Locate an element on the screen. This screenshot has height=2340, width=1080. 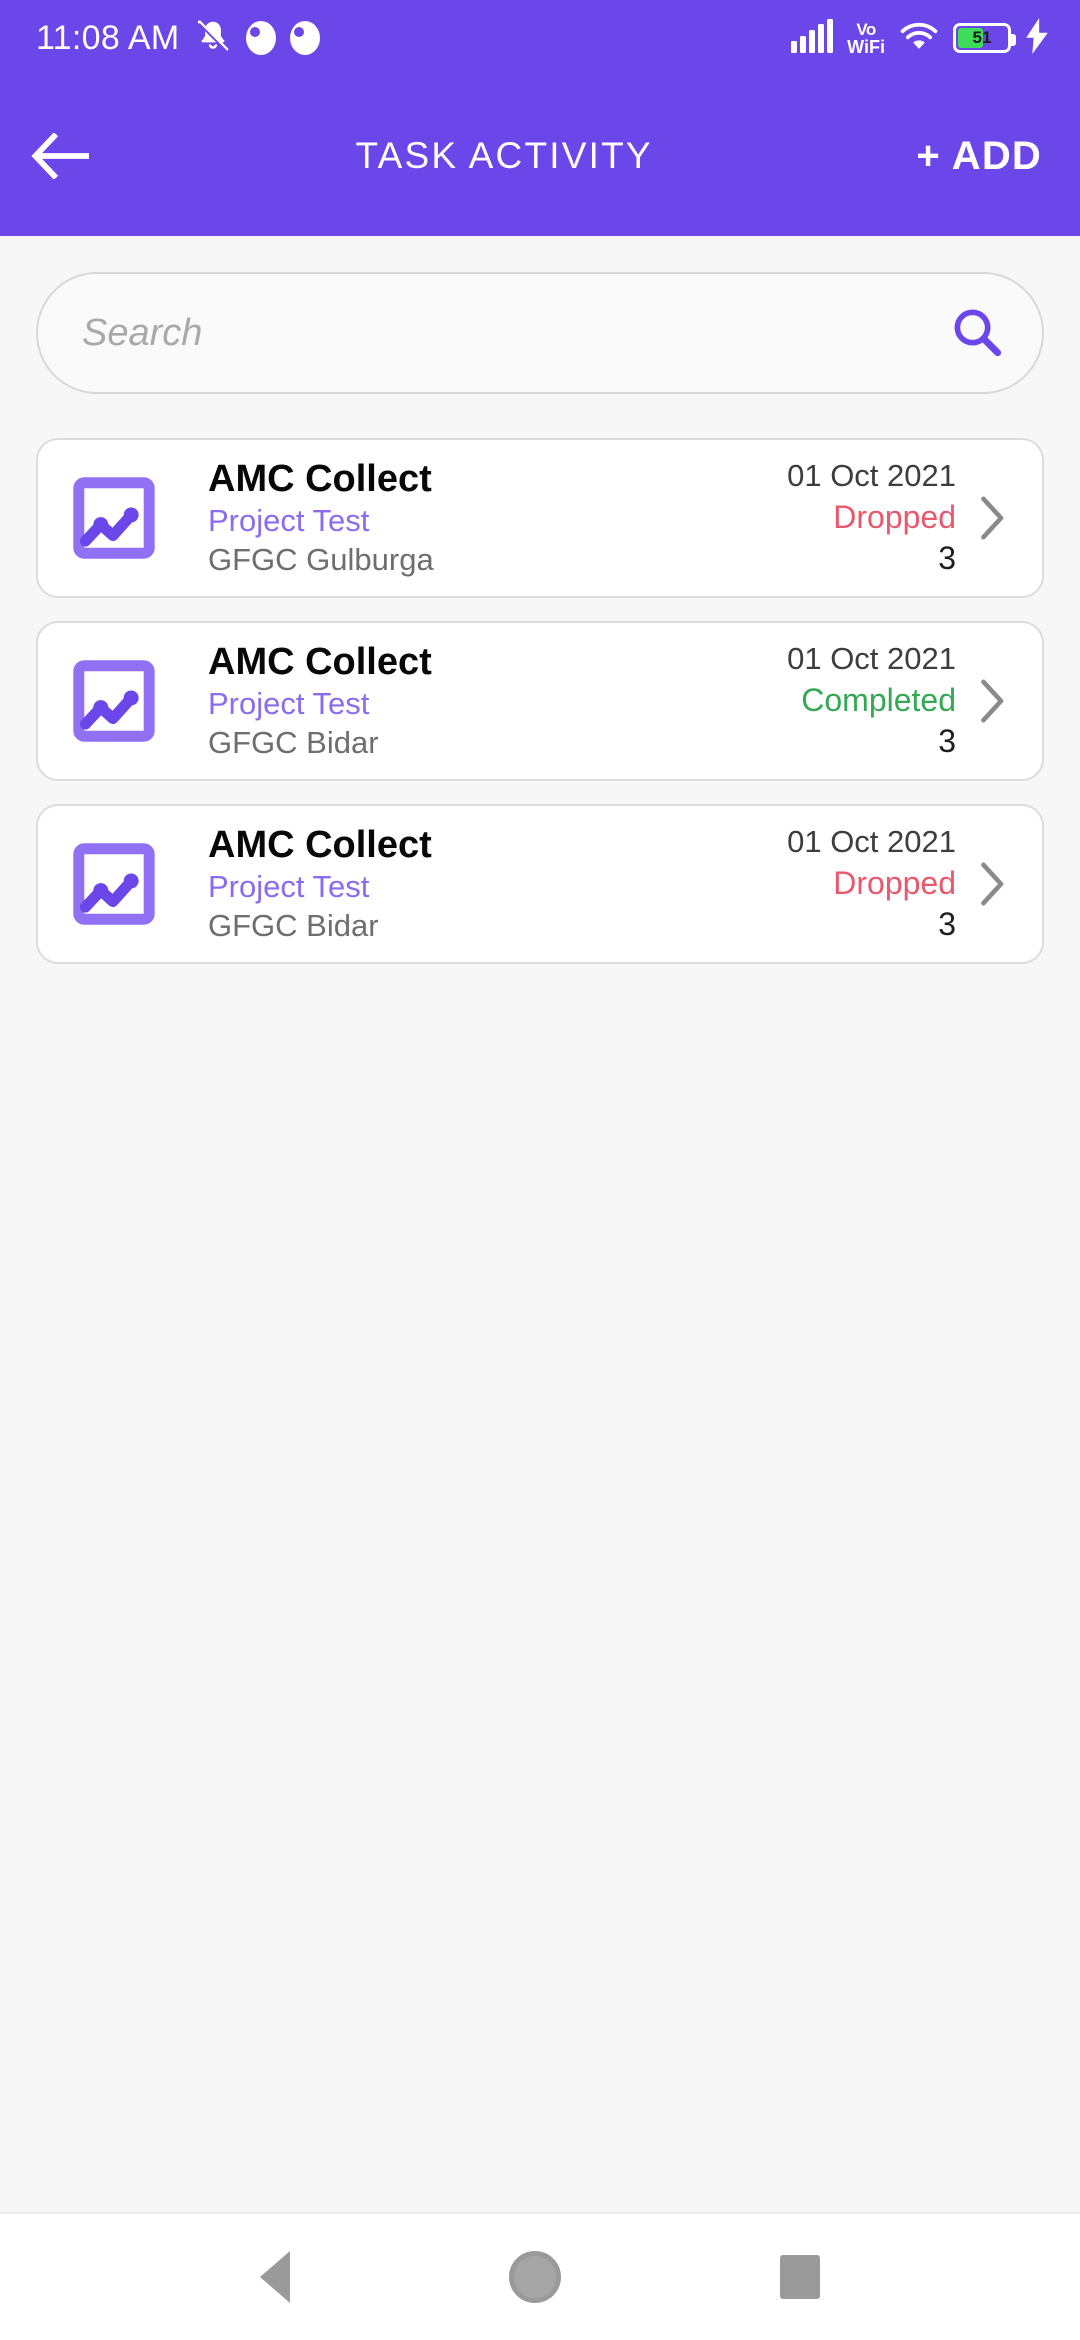
app-bar: TASK ACTIVITY + ADD is located at coordinates (540, 156).